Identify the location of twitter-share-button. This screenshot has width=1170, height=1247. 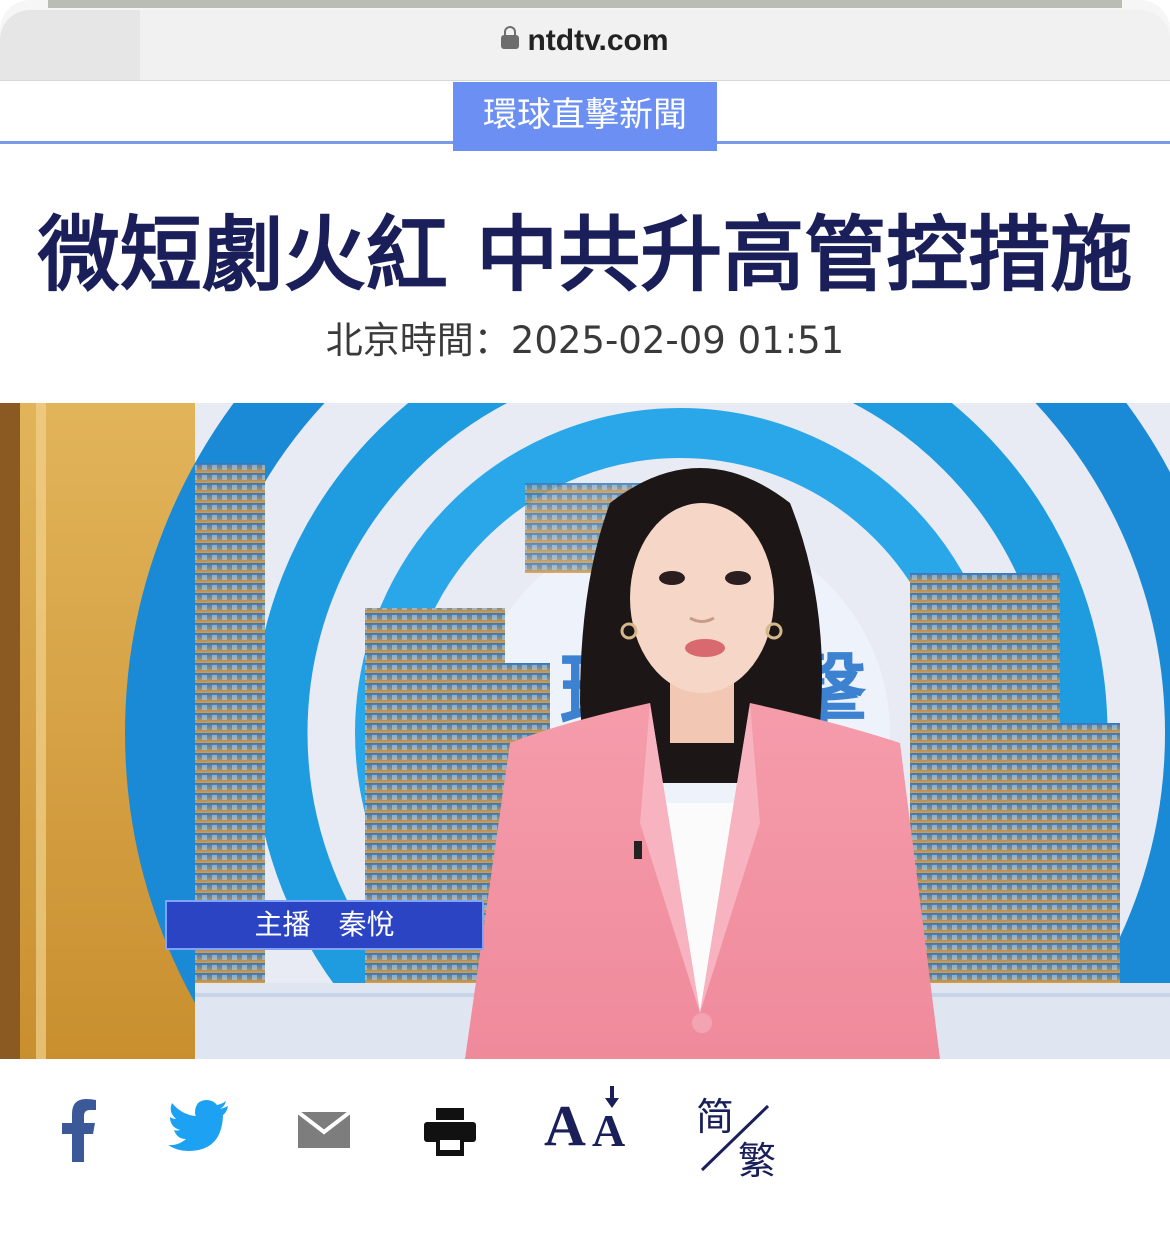
(199, 1126).